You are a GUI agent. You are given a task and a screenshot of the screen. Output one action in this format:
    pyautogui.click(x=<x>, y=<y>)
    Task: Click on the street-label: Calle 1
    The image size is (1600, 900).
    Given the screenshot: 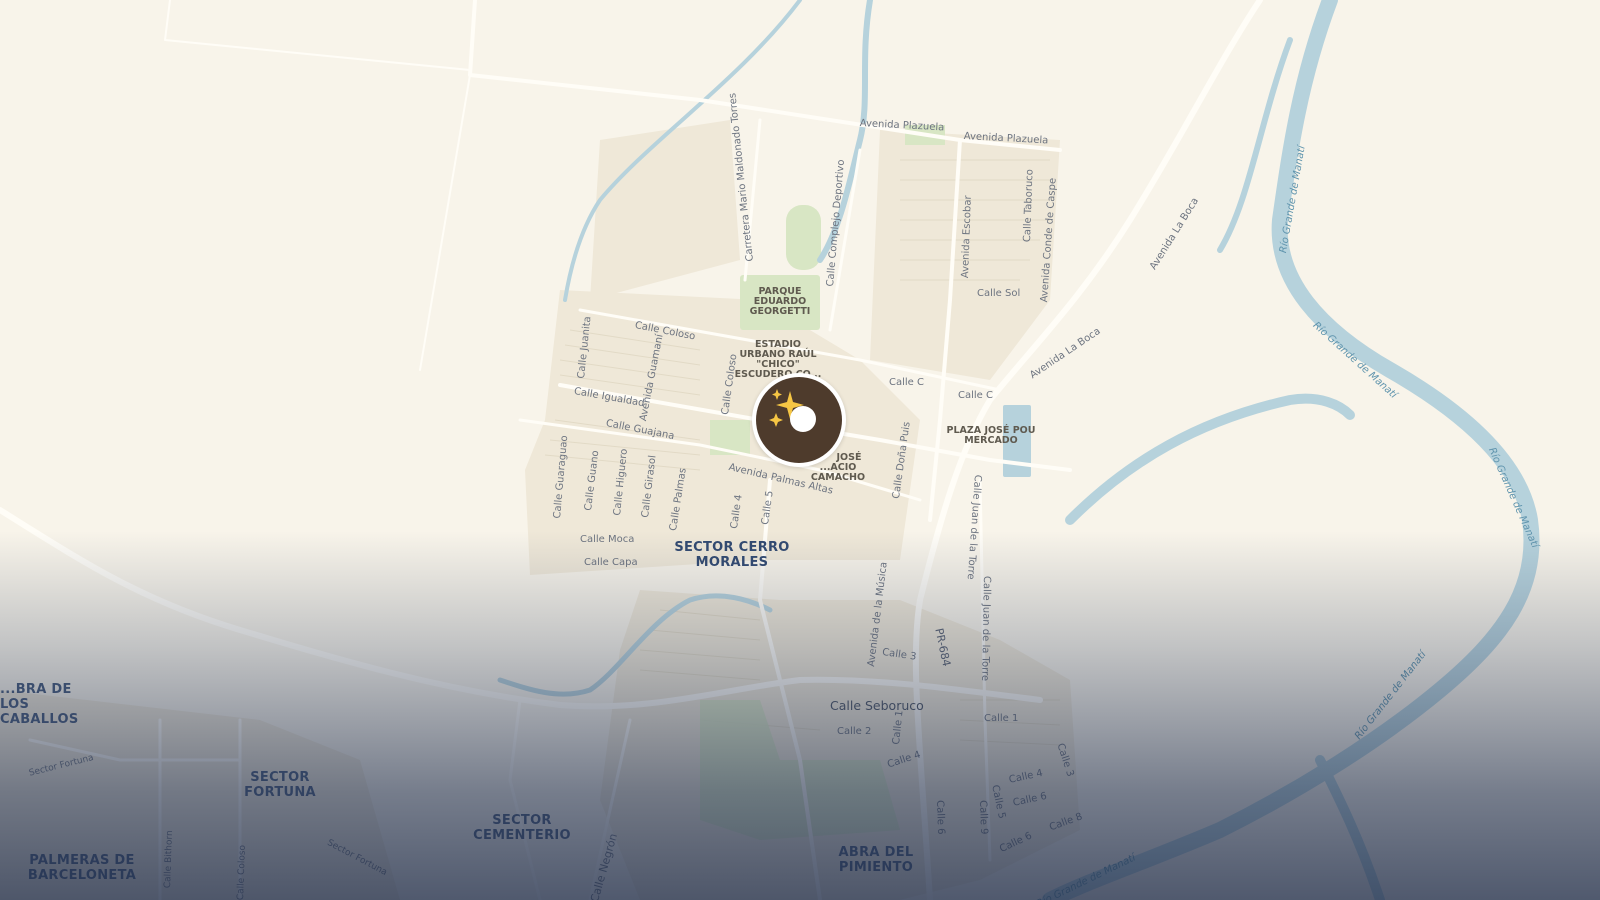 What is the action you would take?
    pyautogui.click(x=1001, y=718)
    